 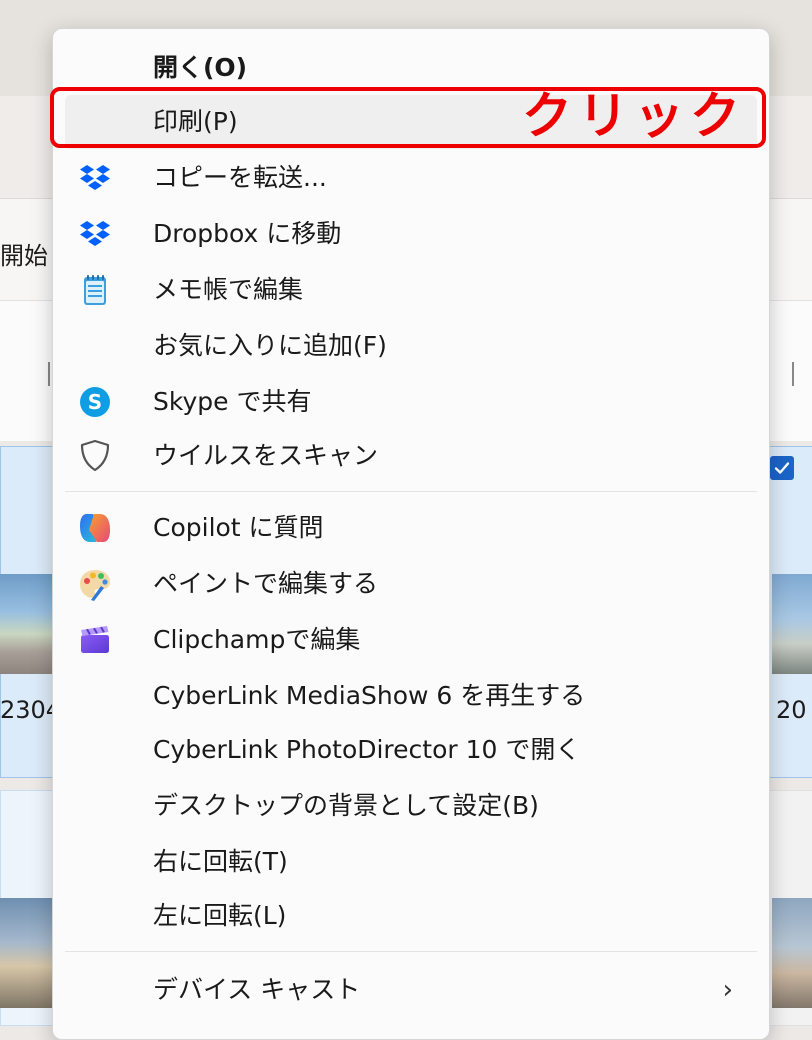 What do you see at coordinates (220, 861) in the screenshot?
I see `menu-item-label: 右に回転(T)` at bounding box center [220, 861].